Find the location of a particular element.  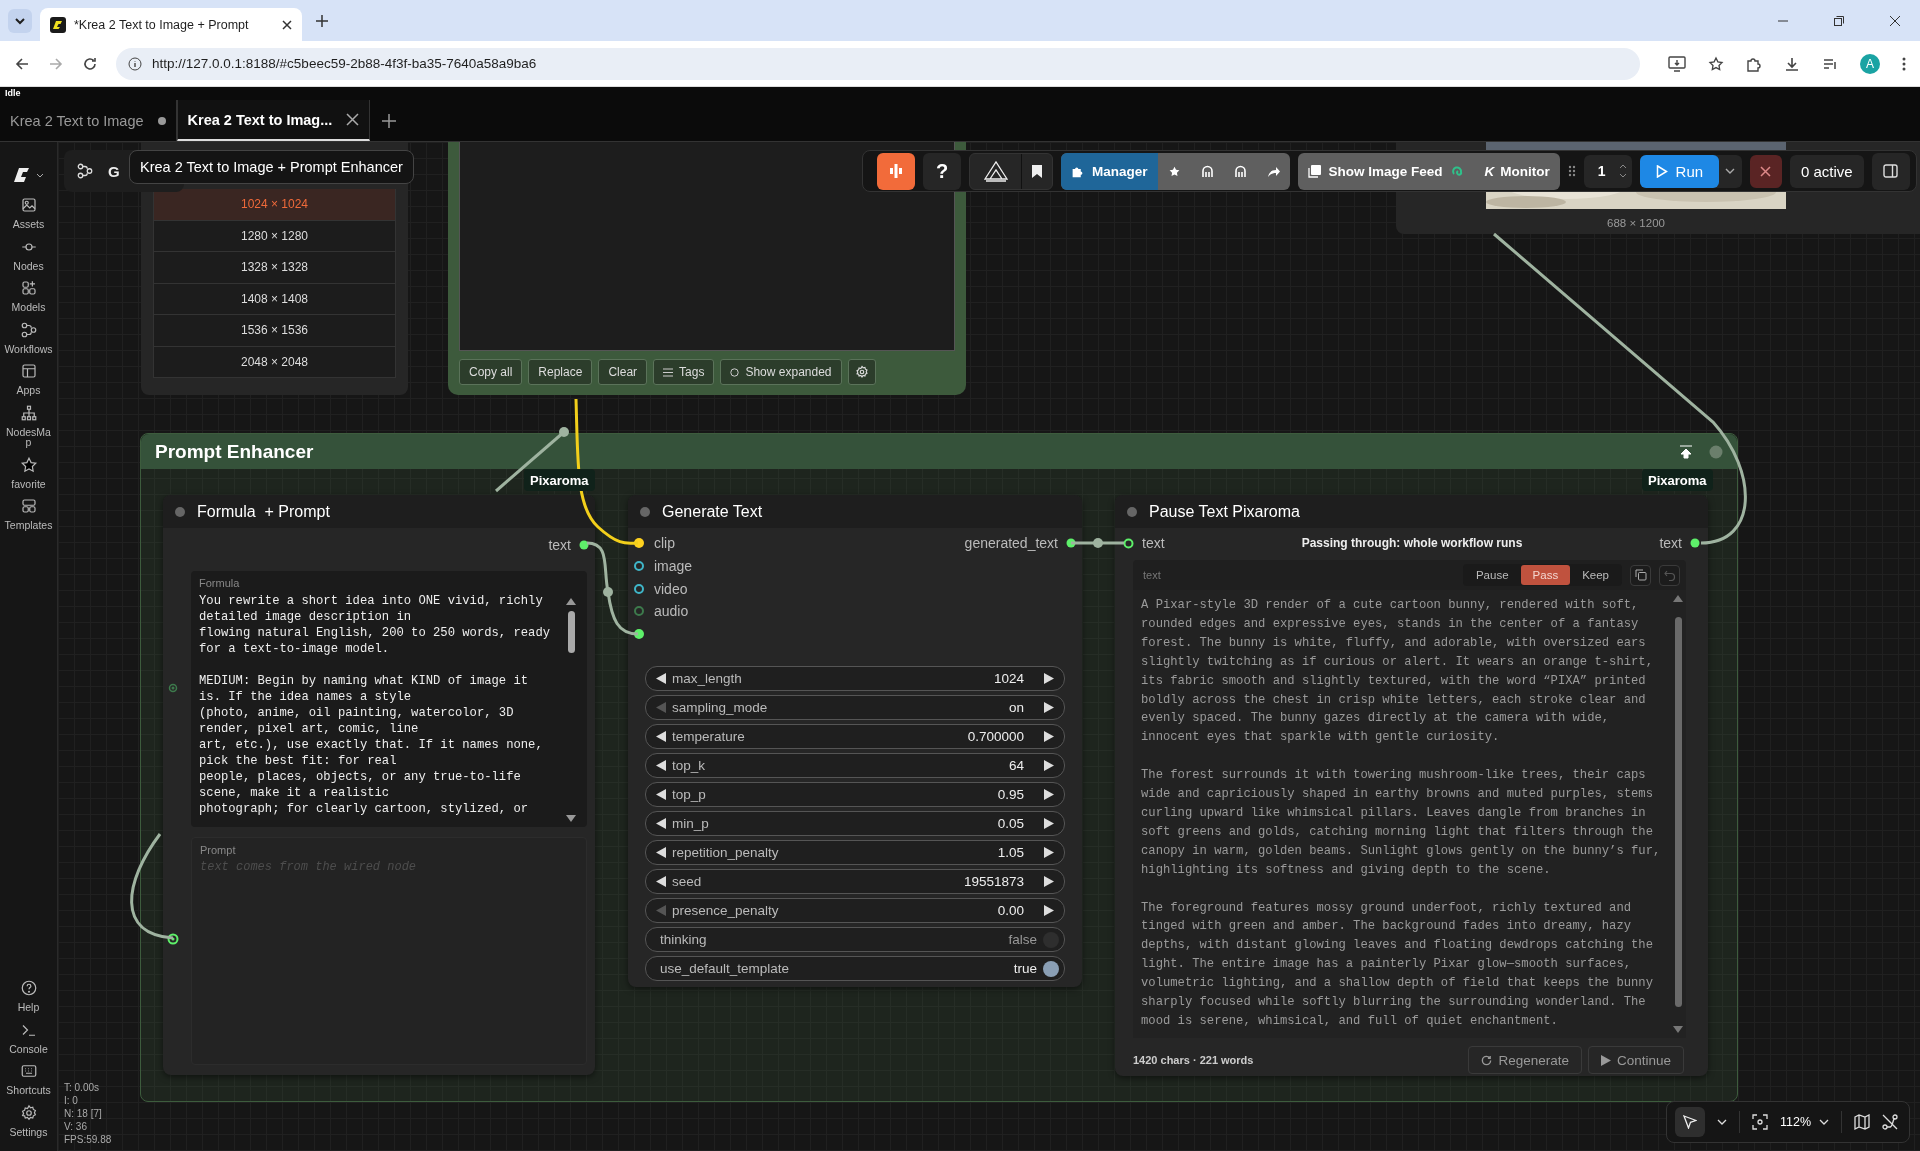

resolution-option: 1408 × 1408 is located at coordinates (274, 299).